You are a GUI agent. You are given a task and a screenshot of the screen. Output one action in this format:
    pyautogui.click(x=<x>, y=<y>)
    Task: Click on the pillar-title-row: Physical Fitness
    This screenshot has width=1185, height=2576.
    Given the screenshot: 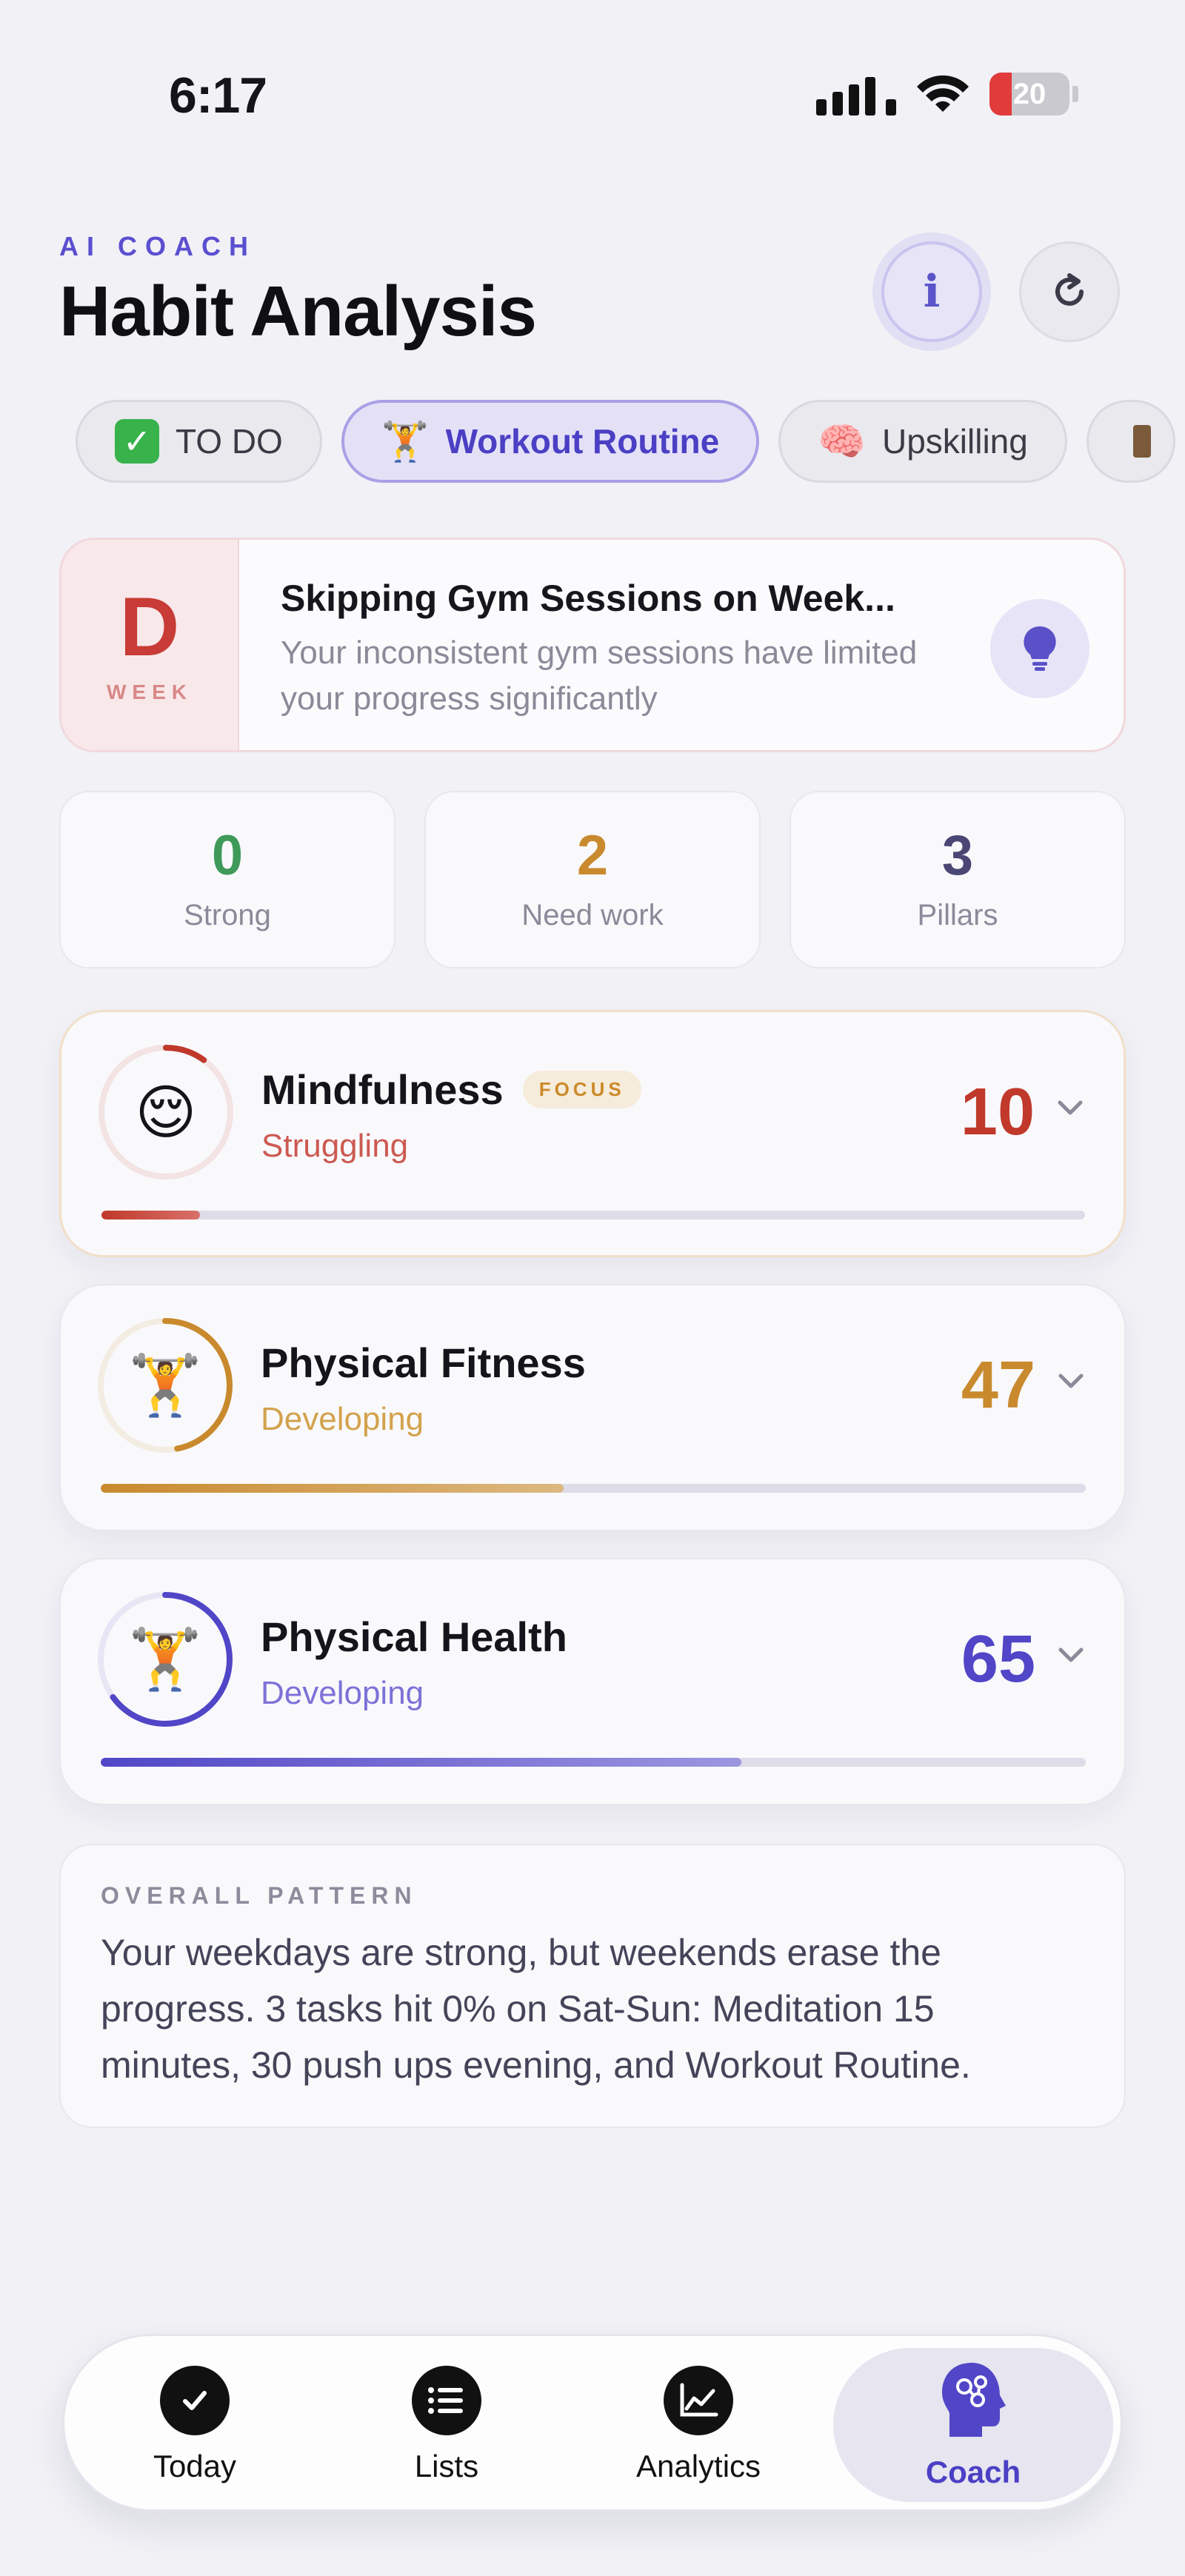 What is the action you would take?
    pyautogui.click(x=423, y=1363)
    